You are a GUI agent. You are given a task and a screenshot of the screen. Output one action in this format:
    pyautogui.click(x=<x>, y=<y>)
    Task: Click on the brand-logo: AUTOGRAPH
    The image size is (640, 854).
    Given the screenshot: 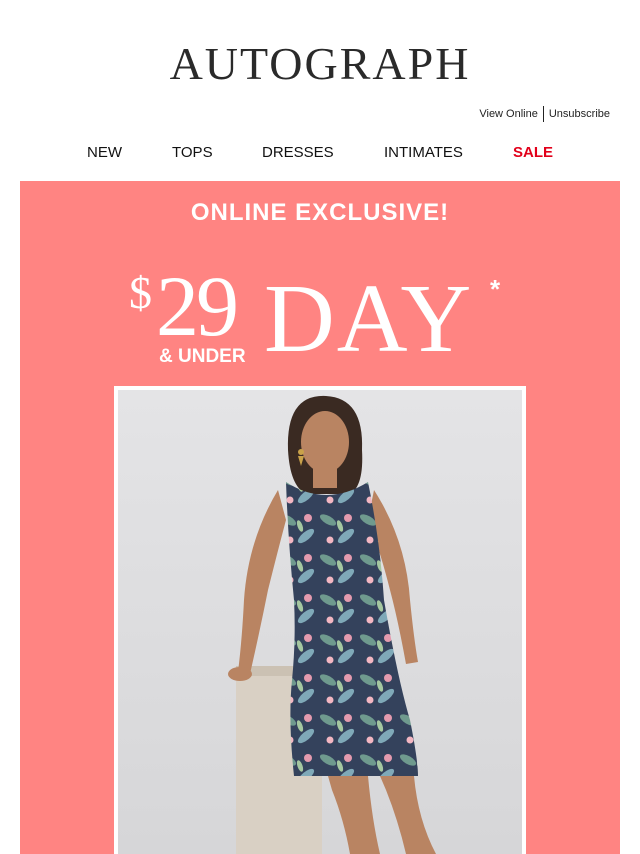 What is the action you would take?
    pyautogui.click(x=320, y=64)
    